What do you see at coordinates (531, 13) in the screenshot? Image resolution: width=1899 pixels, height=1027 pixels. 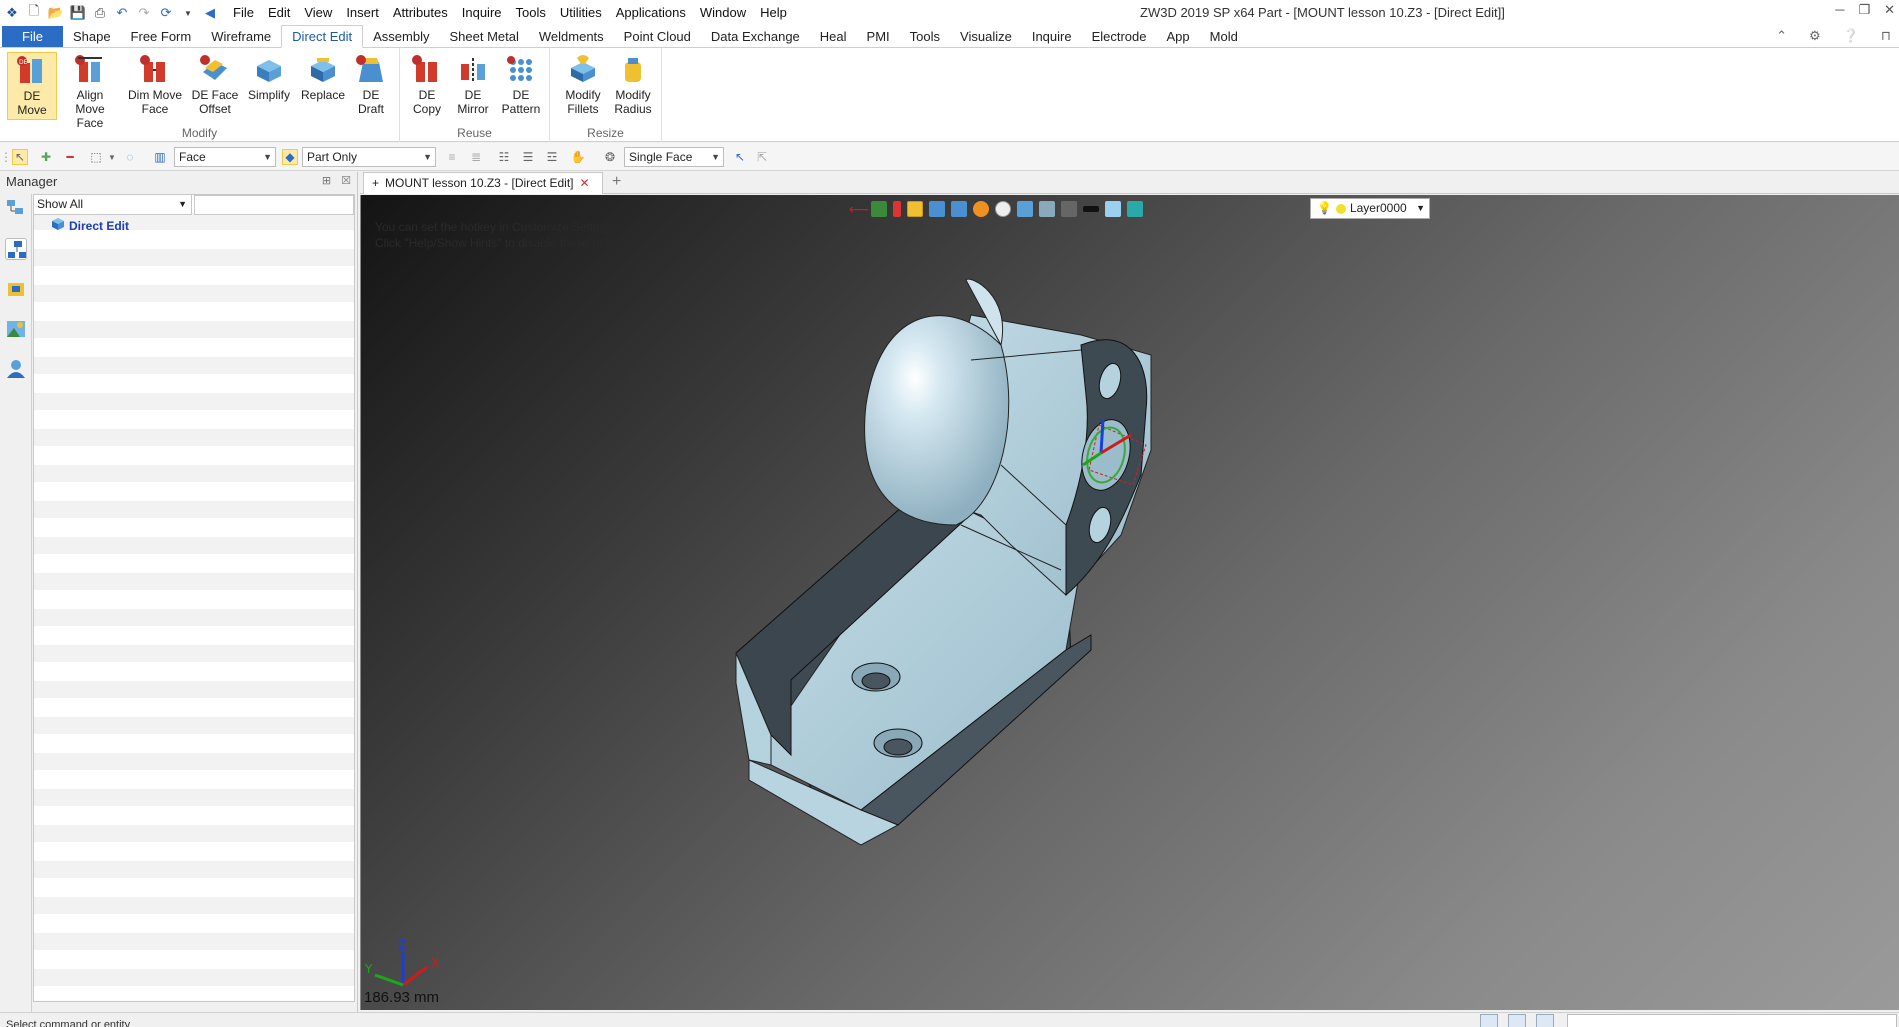 I see `menu-tools: Tools` at bounding box center [531, 13].